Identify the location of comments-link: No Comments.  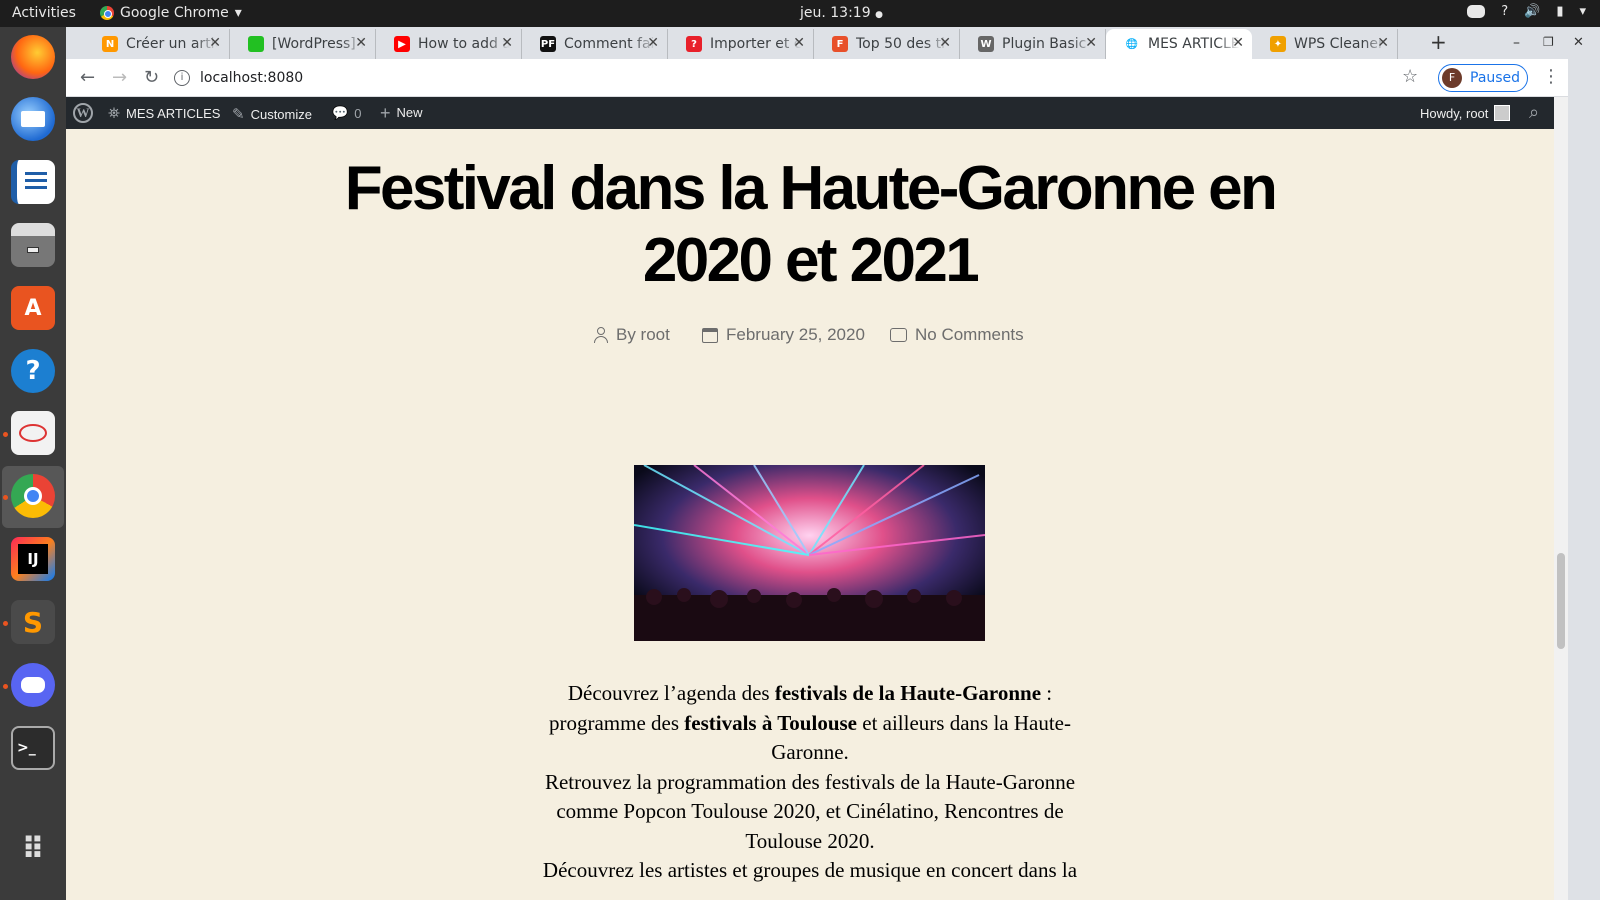
(969, 335).